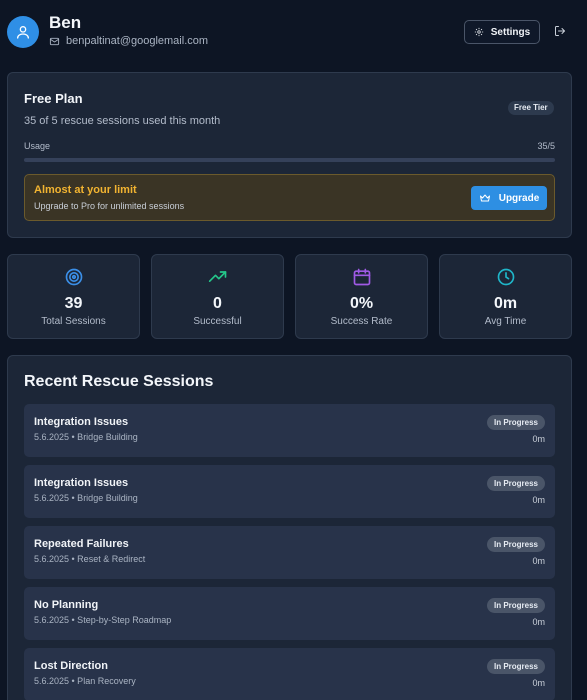  What do you see at coordinates (66, 605) in the screenshot?
I see `session-title: No Planning` at bounding box center [66, 605].